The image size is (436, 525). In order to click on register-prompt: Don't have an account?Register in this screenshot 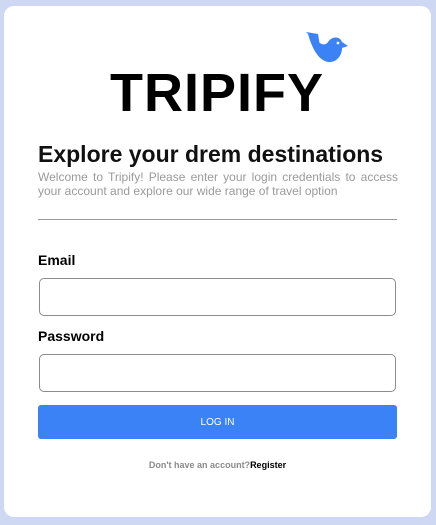, I will do `click(217, 465)`.